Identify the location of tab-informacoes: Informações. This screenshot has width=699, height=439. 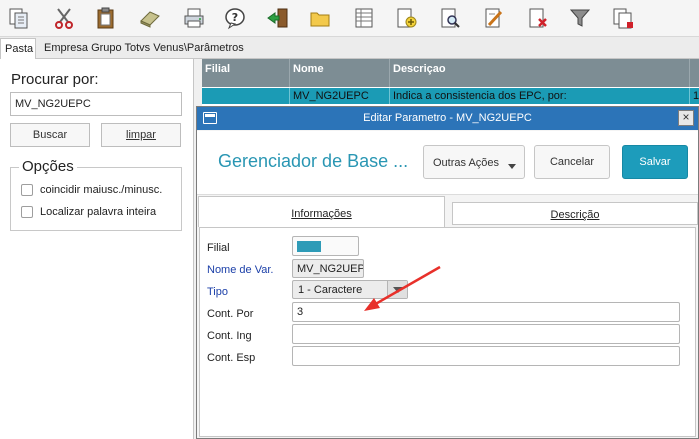
(321, 211).